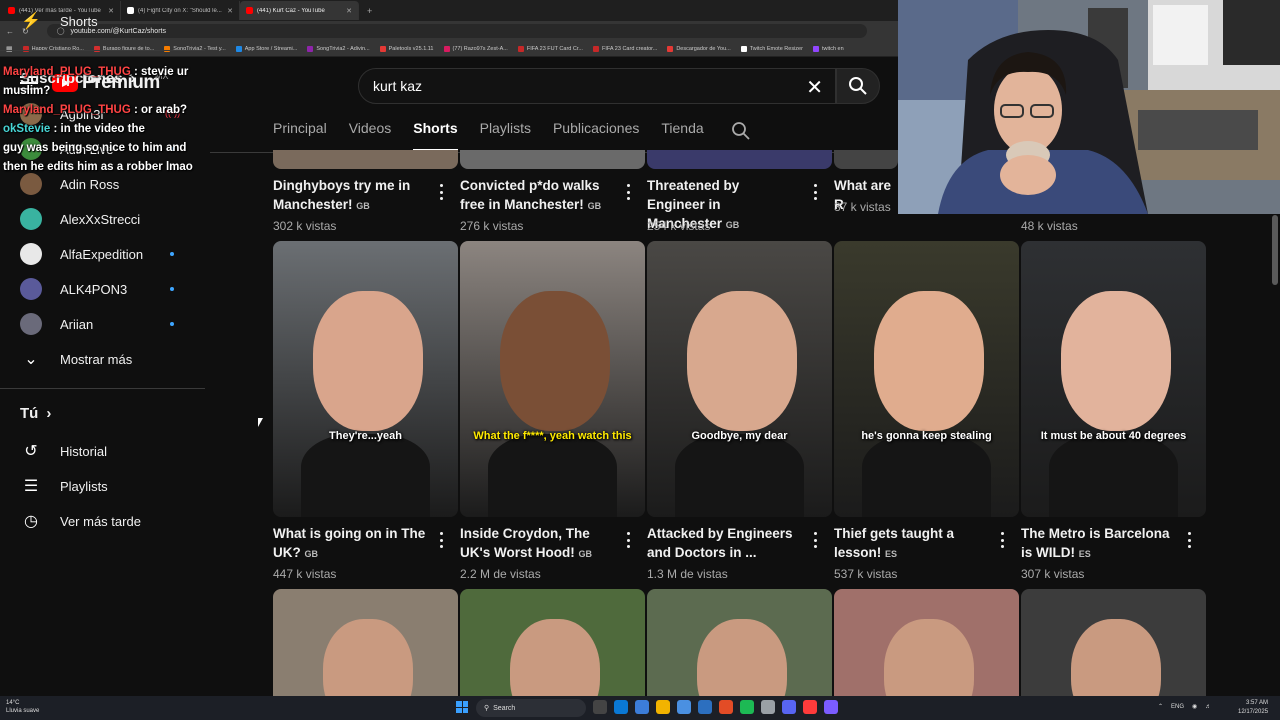 This screenshot has width=1280, height=720. Describe the element at coordinates (505, 135) in the screenshot. I see `tab-playlists: Playlists` at that location.